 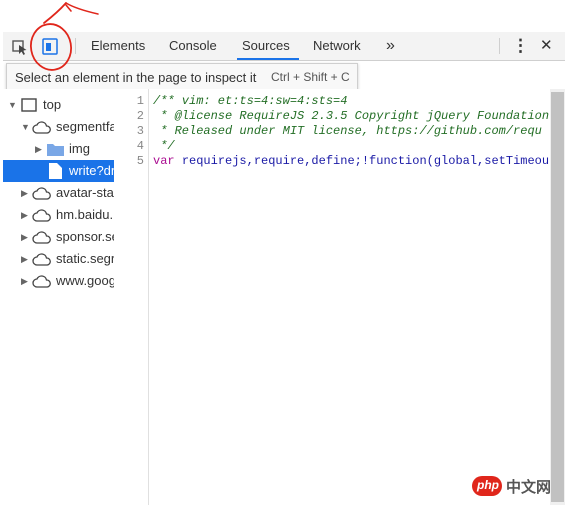 I want to click on code-keyword: var, so click(x=164, y=161).